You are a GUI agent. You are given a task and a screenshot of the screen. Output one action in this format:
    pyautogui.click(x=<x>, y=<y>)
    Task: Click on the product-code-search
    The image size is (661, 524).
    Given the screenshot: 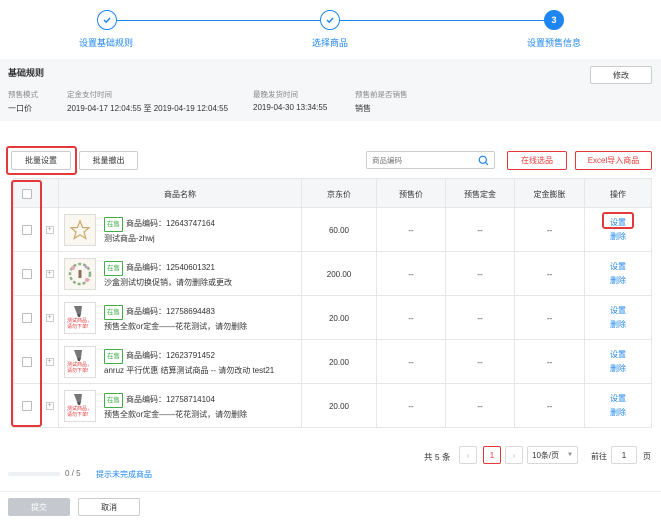 What is the action you would take?
    pyautogui.click(x=430, y=160)
    